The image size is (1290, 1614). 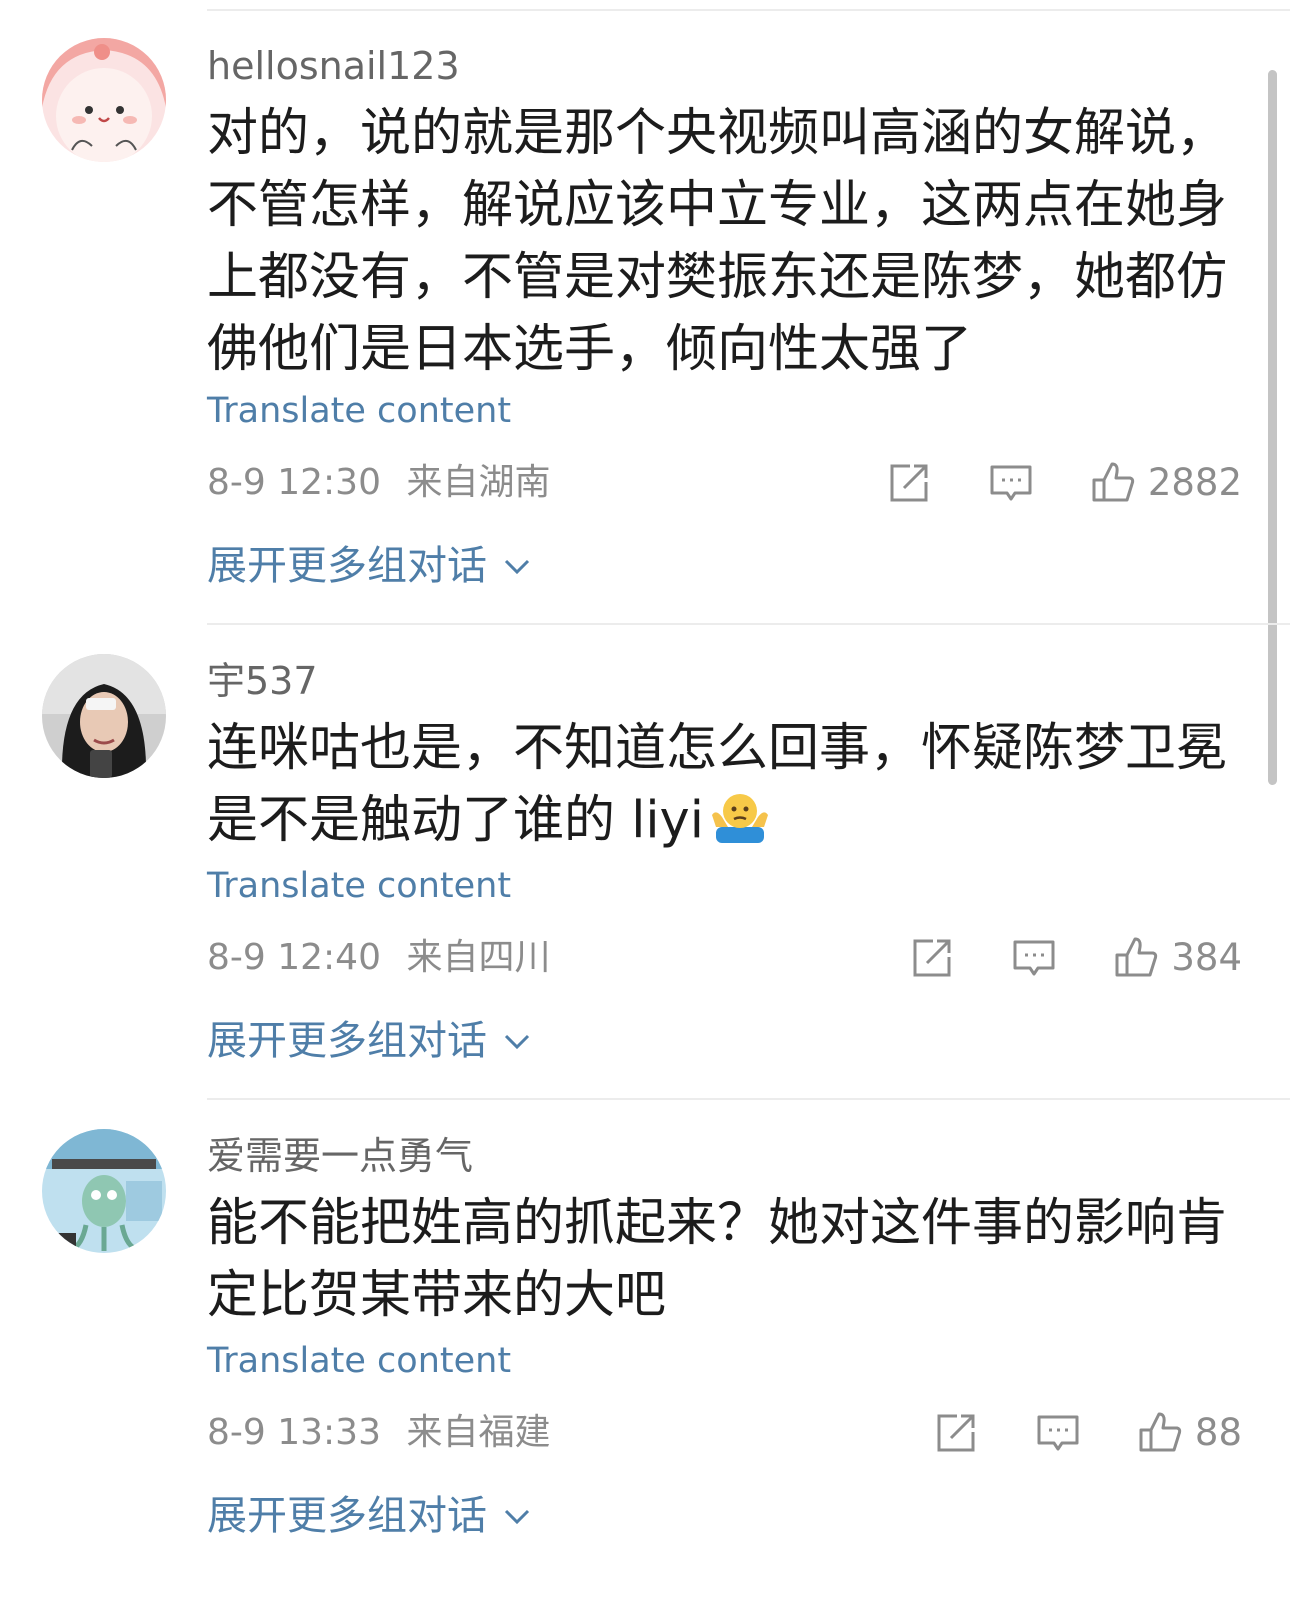 What do you see at coordinates (333, 66) in the screenshot?
I see `username: hellosnail123` at bounding box center [333, 66].